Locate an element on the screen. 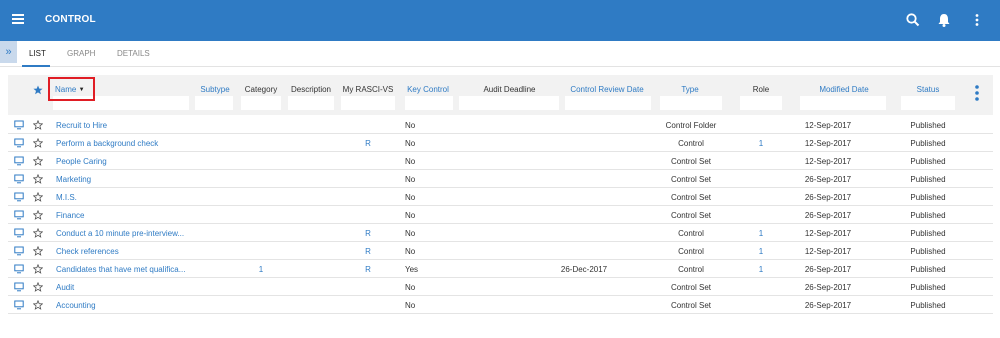  row-name: Marketing is located at coordinates (73, 179).